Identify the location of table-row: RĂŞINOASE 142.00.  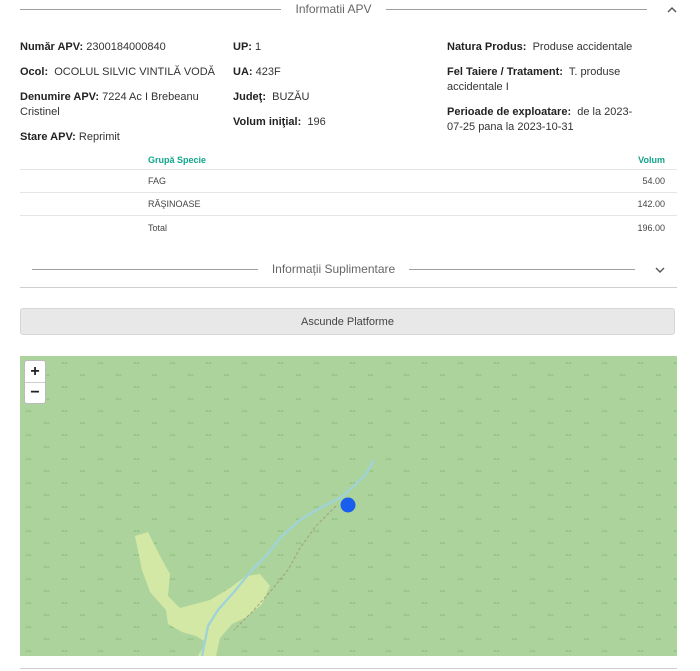
(348, 204).